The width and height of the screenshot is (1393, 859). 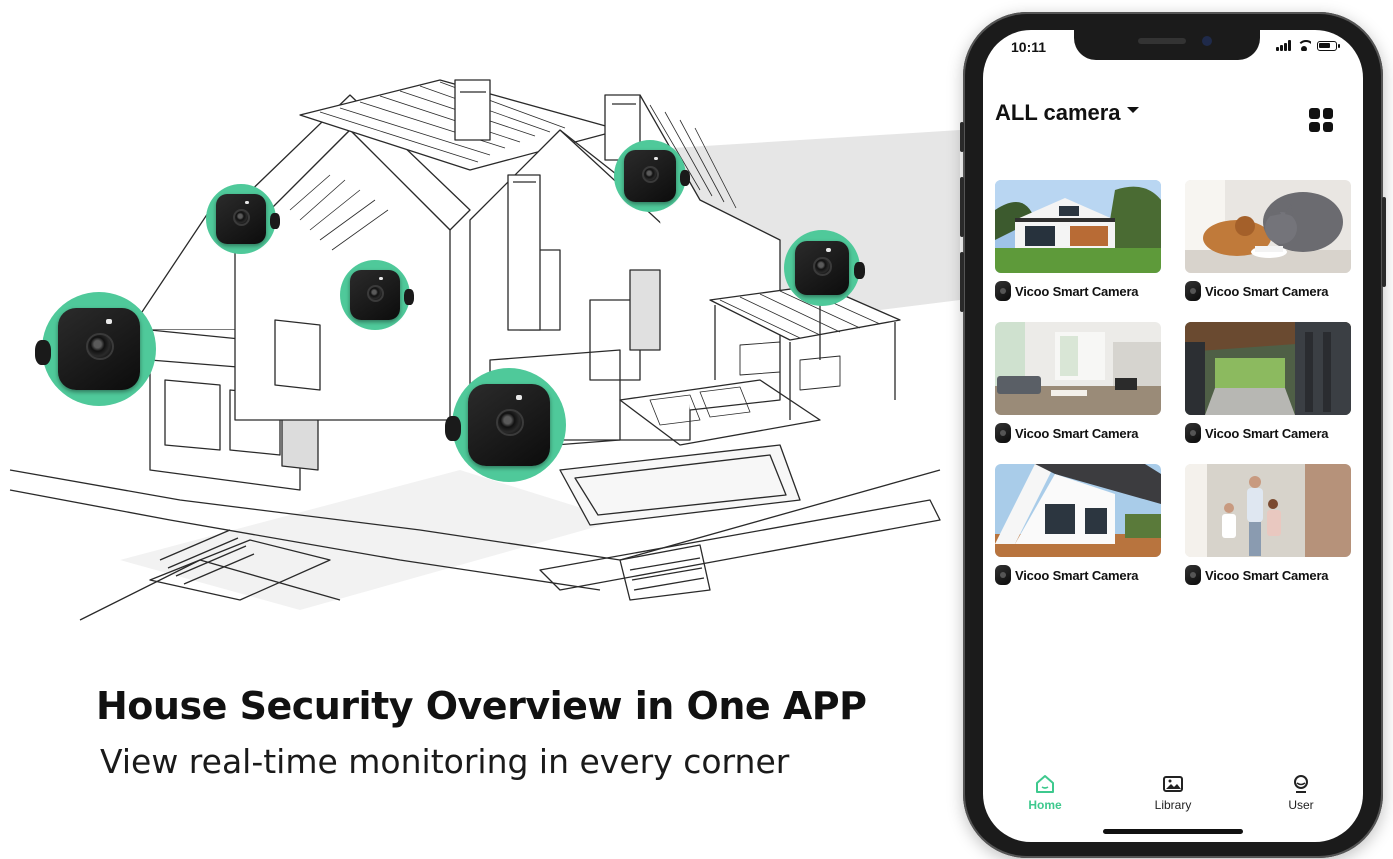 What do you see at coordinates (481, 706) in the screenshot?
I see `headline: House Security Overview in One APP` at bounding box center [481, 706].